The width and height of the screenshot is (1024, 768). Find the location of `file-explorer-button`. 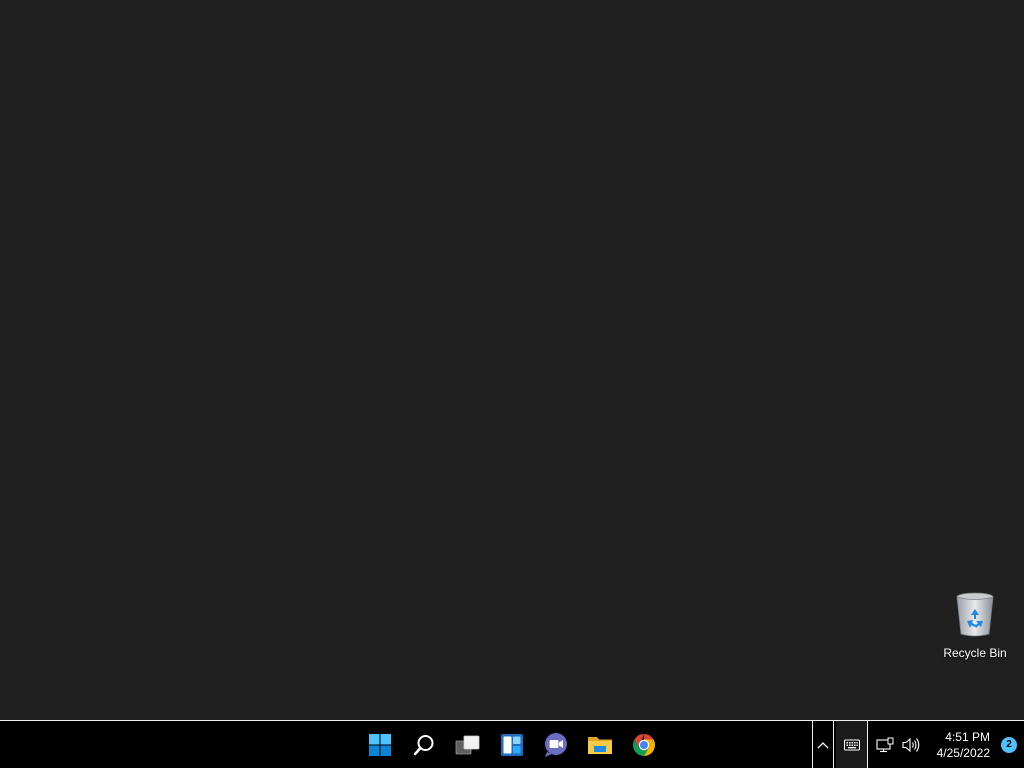

file-explorer-button is located at coordinates (600, 745).